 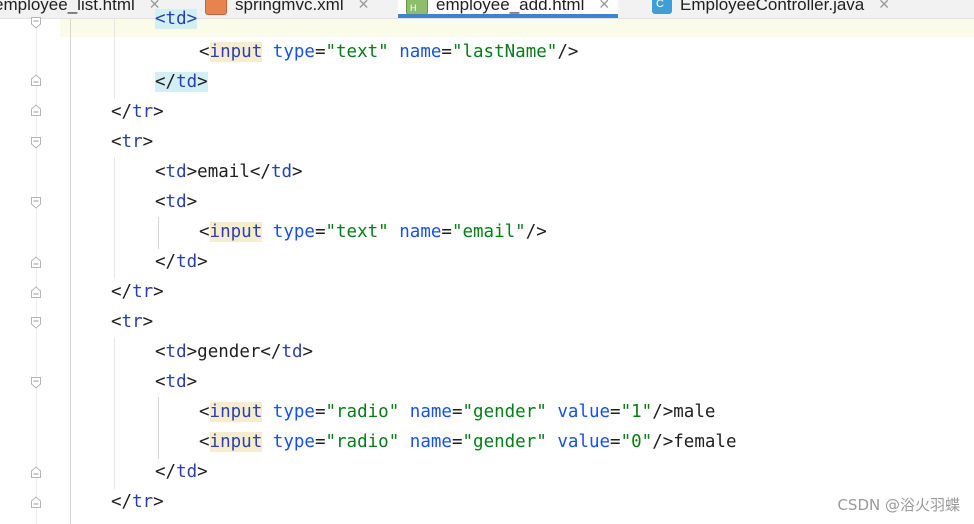 What do you see at coordinates (488, 232) in the screenshot?
I see `token: "email"` at bounding box center [488, 232].